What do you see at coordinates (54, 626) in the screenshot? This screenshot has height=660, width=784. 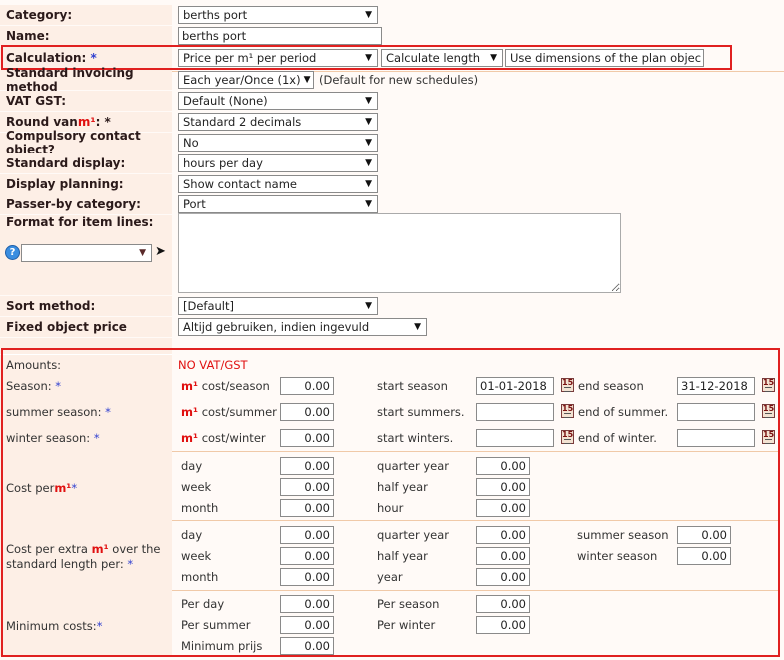 I see `minimum-costs-label: Minimum costs: *` at bounding box center [54, 626].